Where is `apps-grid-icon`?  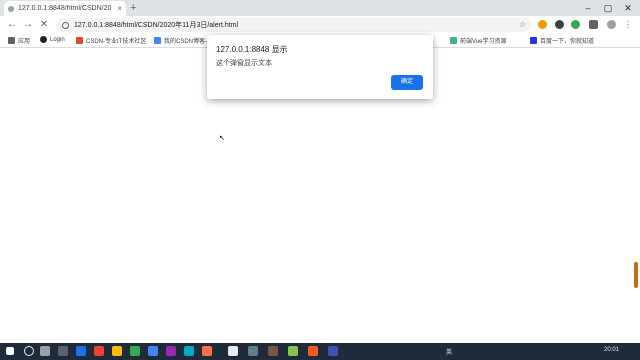
apps-grid-icon is located at coordinates (11, 40).